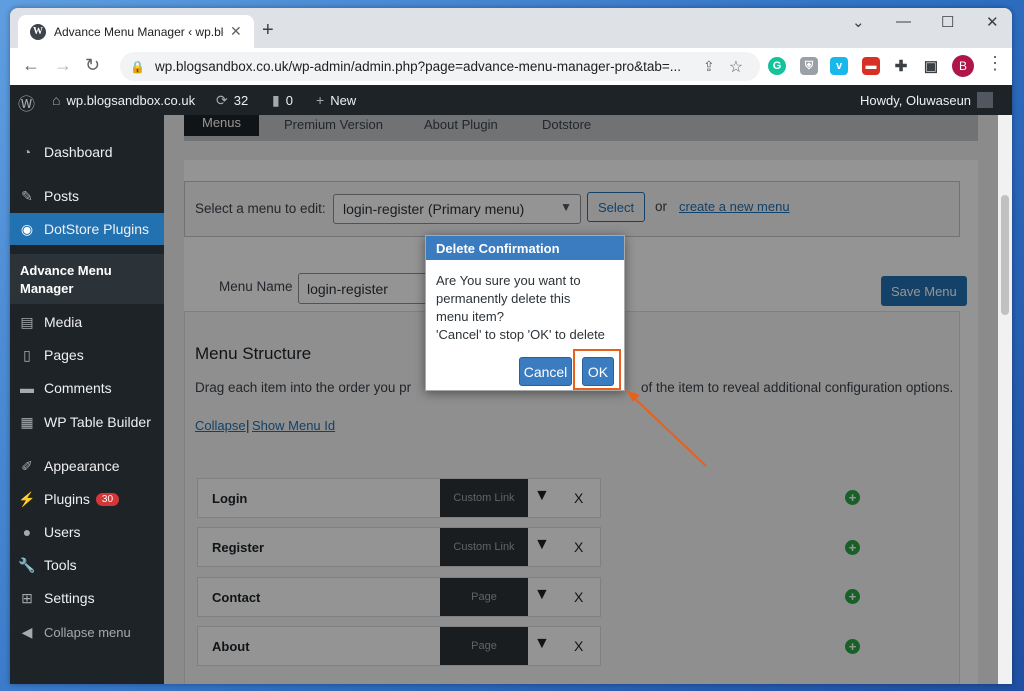  What do you see at coordinates (289, 100) in the screenshot?
I see `comments-count: 0` at bounding box center [289, 100].